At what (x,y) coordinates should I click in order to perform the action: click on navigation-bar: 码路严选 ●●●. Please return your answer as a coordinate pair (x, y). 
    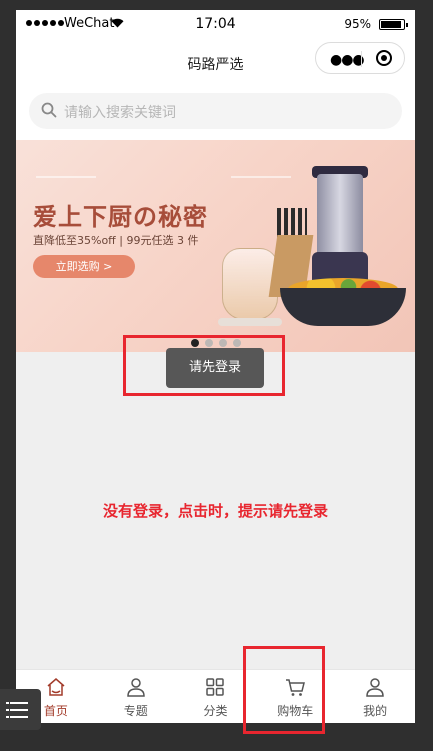
    Looking at the image, I should click on (215, 64).